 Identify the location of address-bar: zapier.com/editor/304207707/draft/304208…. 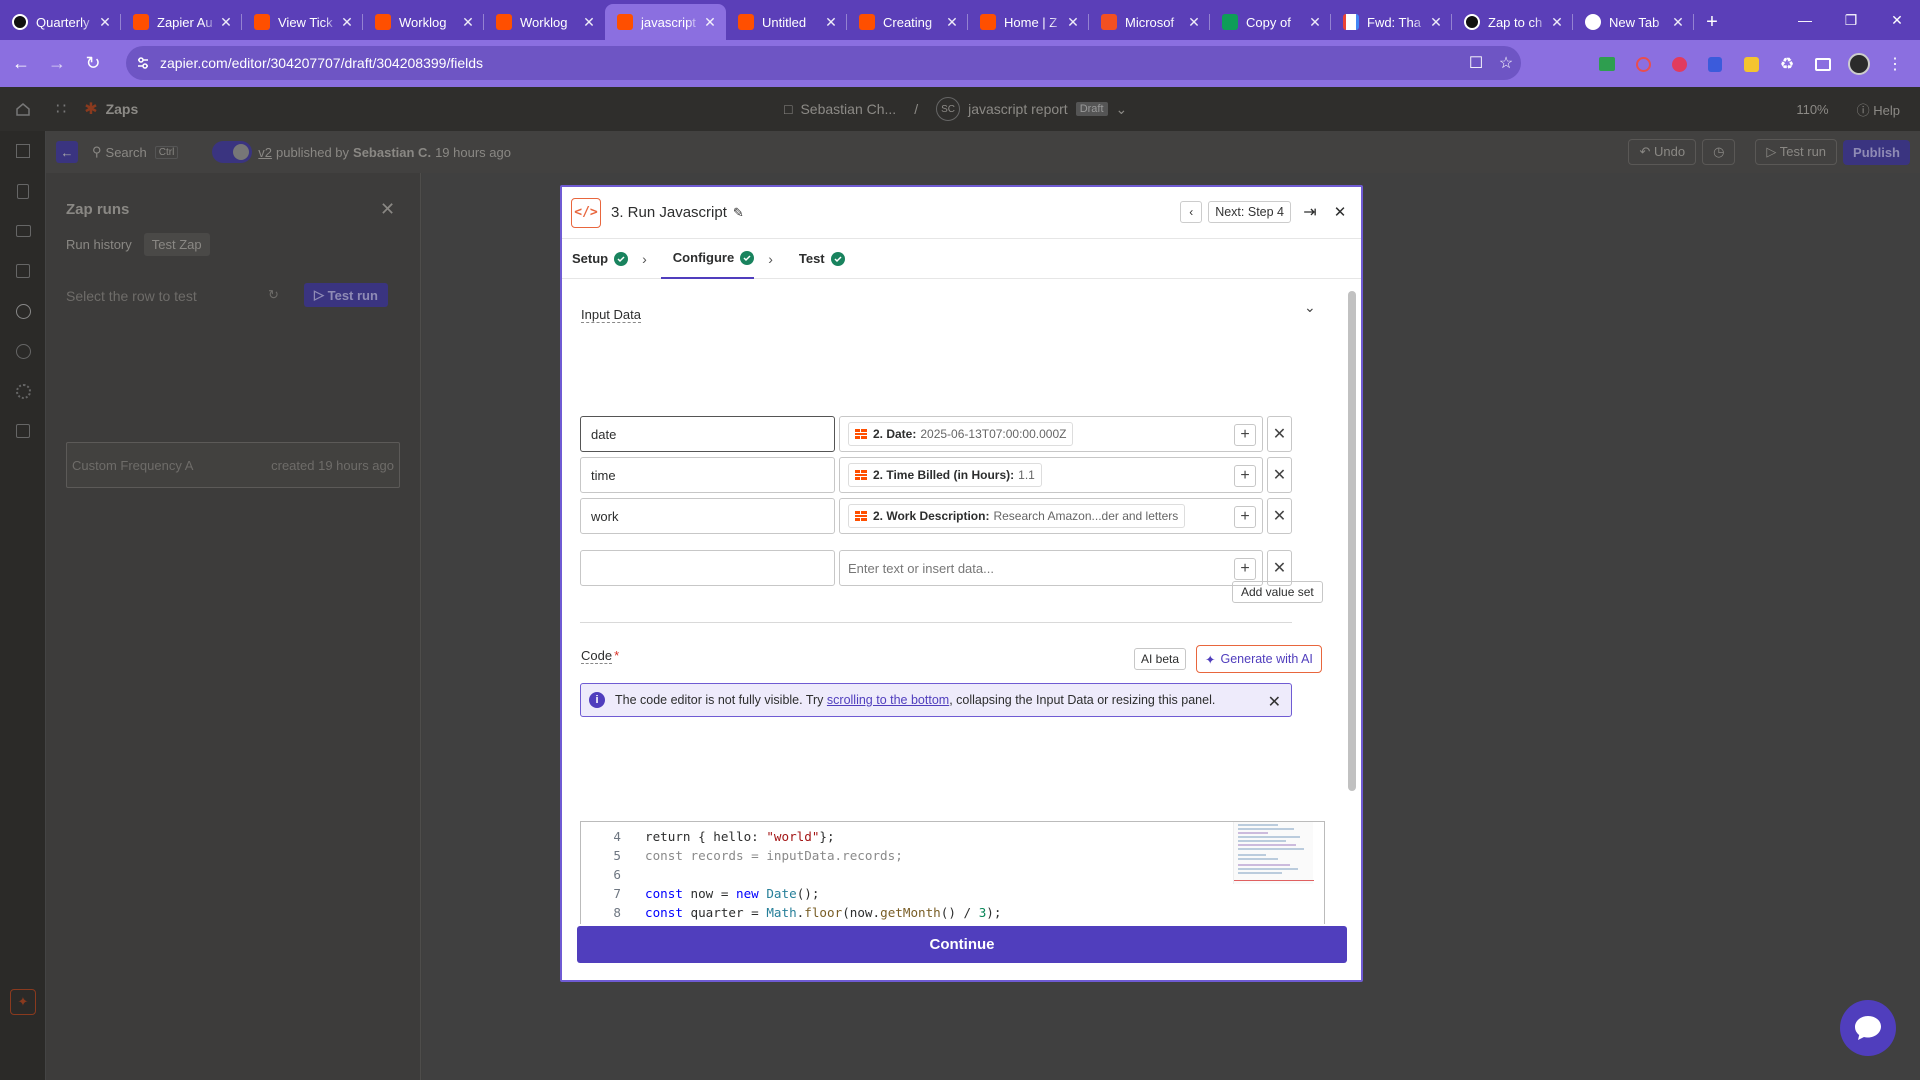
(823, 63).